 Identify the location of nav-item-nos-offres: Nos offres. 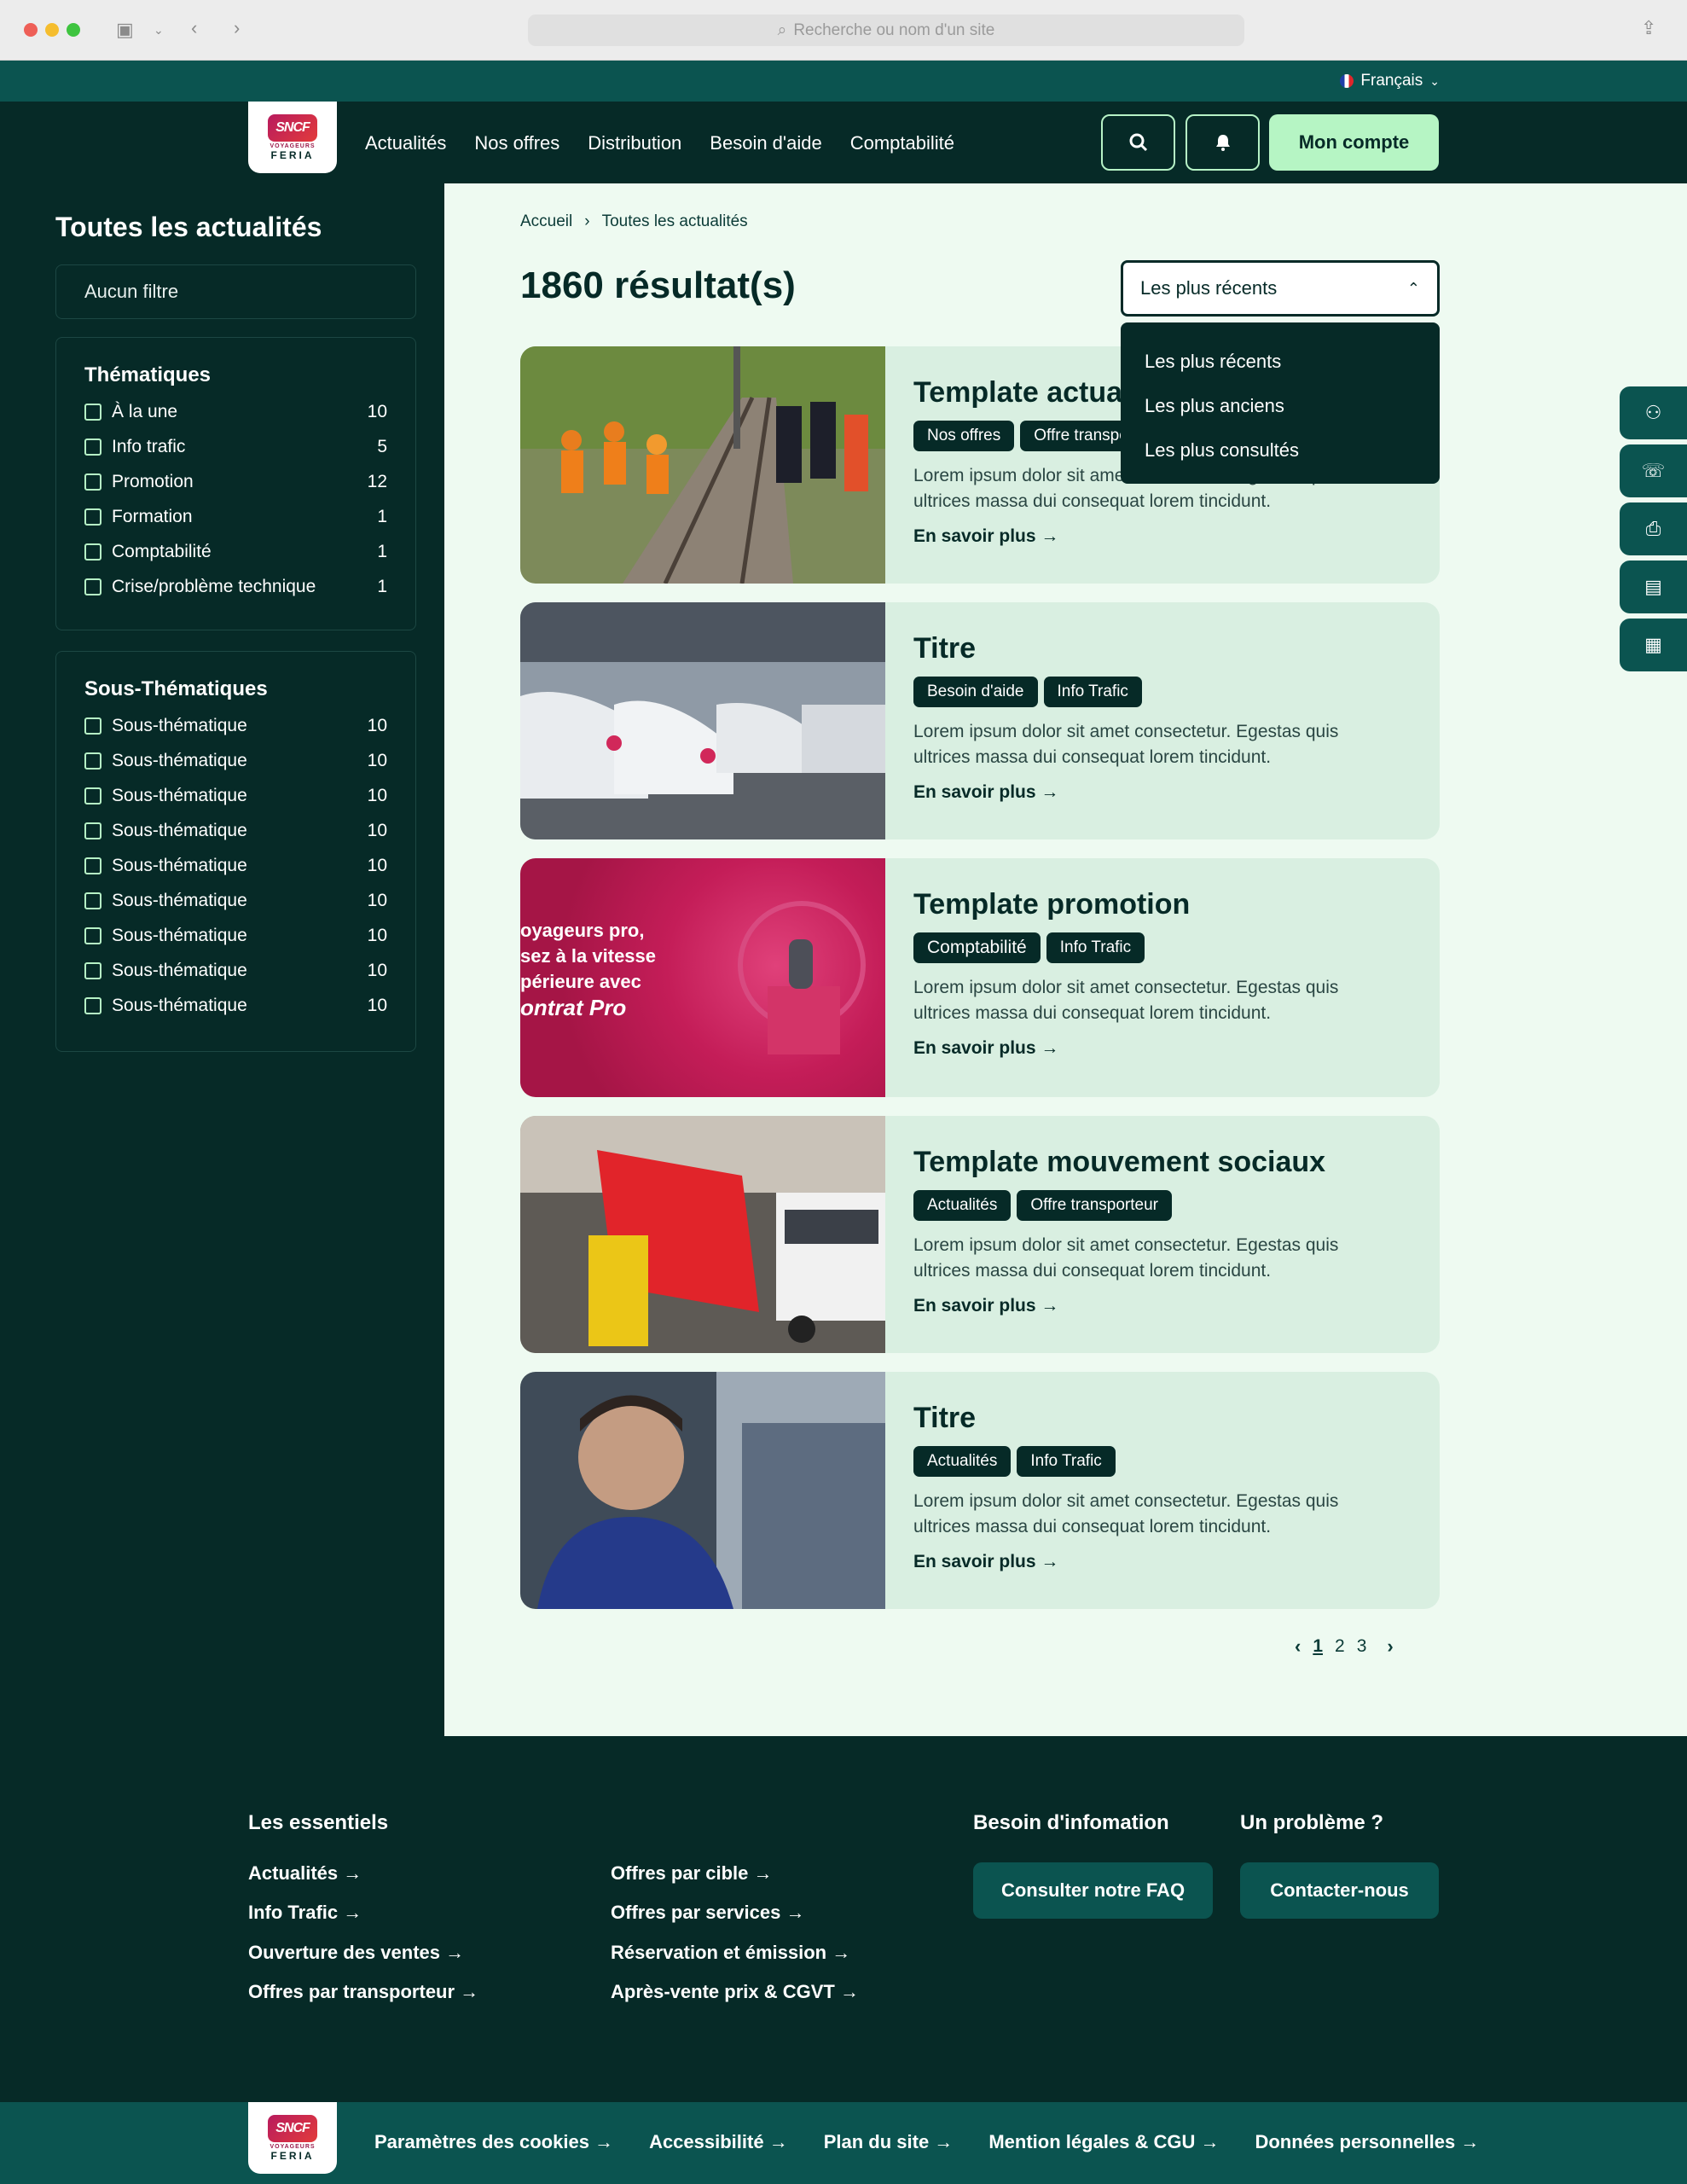
(516, 143).